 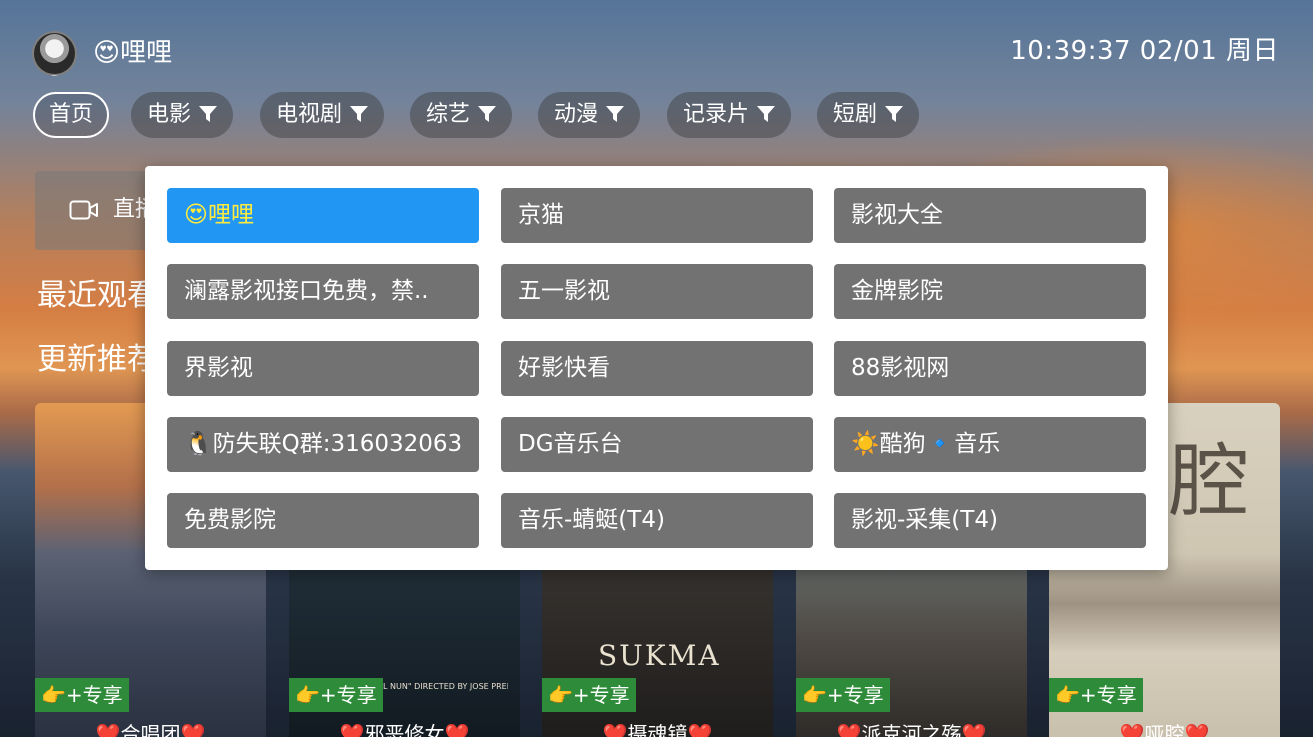 What do you see at coordinates (1164, 729) in the screenshot?
I see `poster-title: ❤️哑腔❤️` at bounding box center [1164, 729].